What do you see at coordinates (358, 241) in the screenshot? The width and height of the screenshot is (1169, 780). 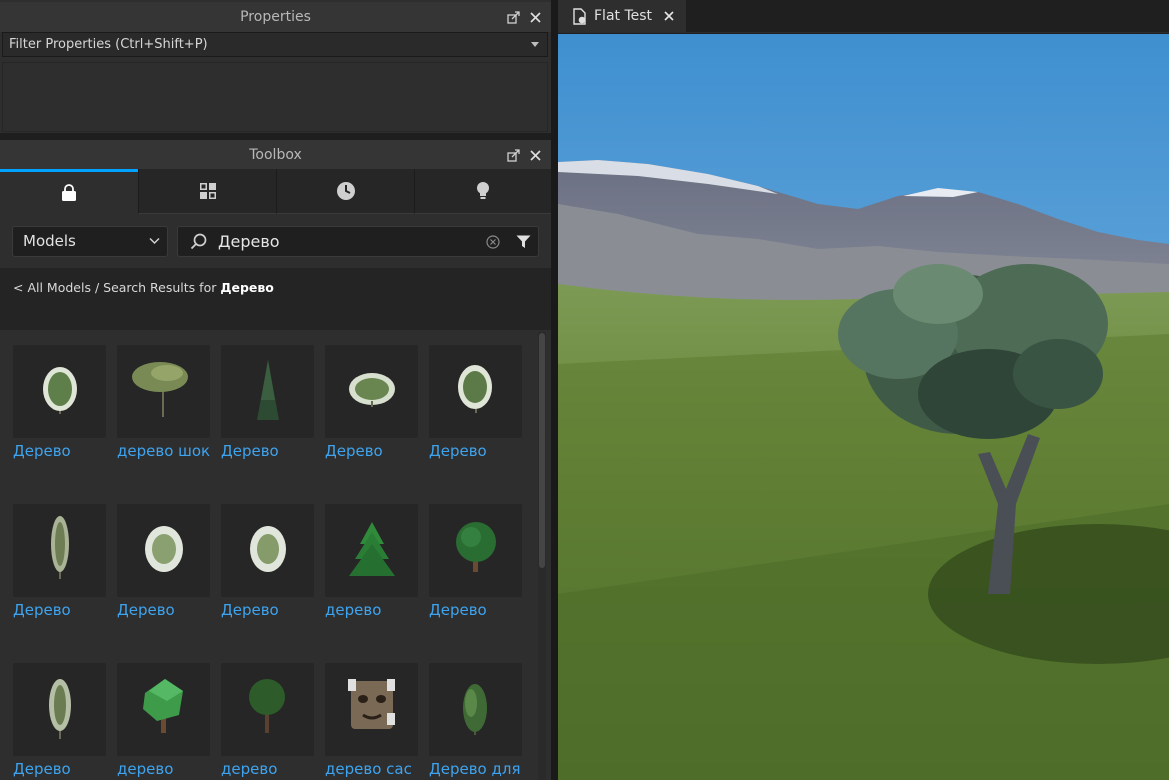 I see `search-box: Дерево` at bounding box center [358, 241].